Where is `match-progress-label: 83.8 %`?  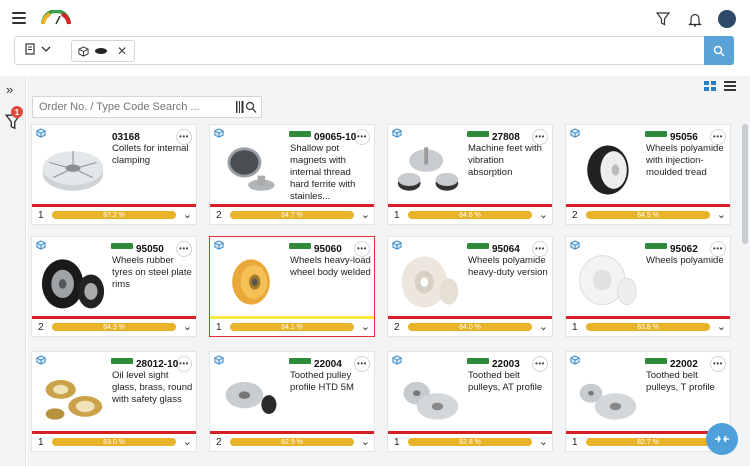 match-progress-label: 83.8 % is located at coordinates (648, 327).